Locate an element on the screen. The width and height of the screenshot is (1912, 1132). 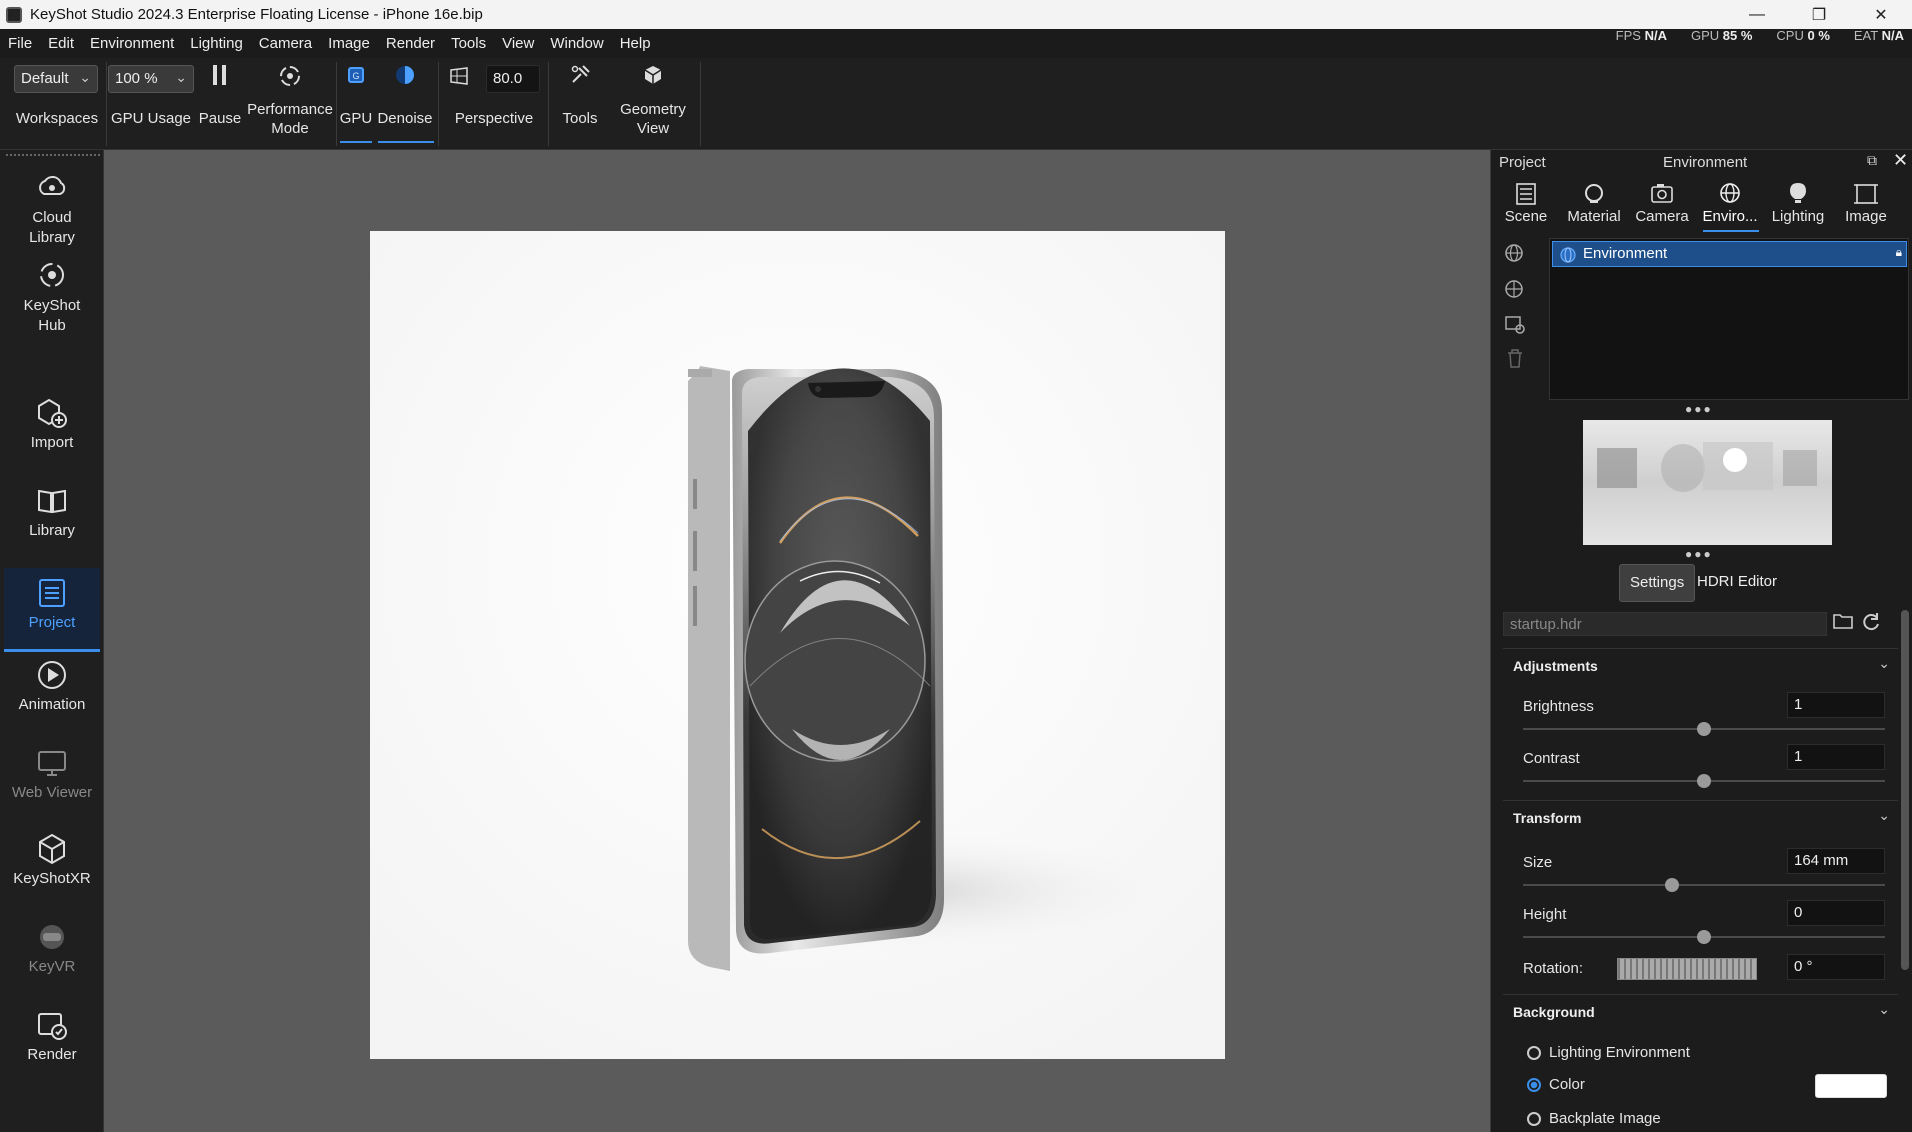
dock-render: Render is located at coordinates (52, 1043).